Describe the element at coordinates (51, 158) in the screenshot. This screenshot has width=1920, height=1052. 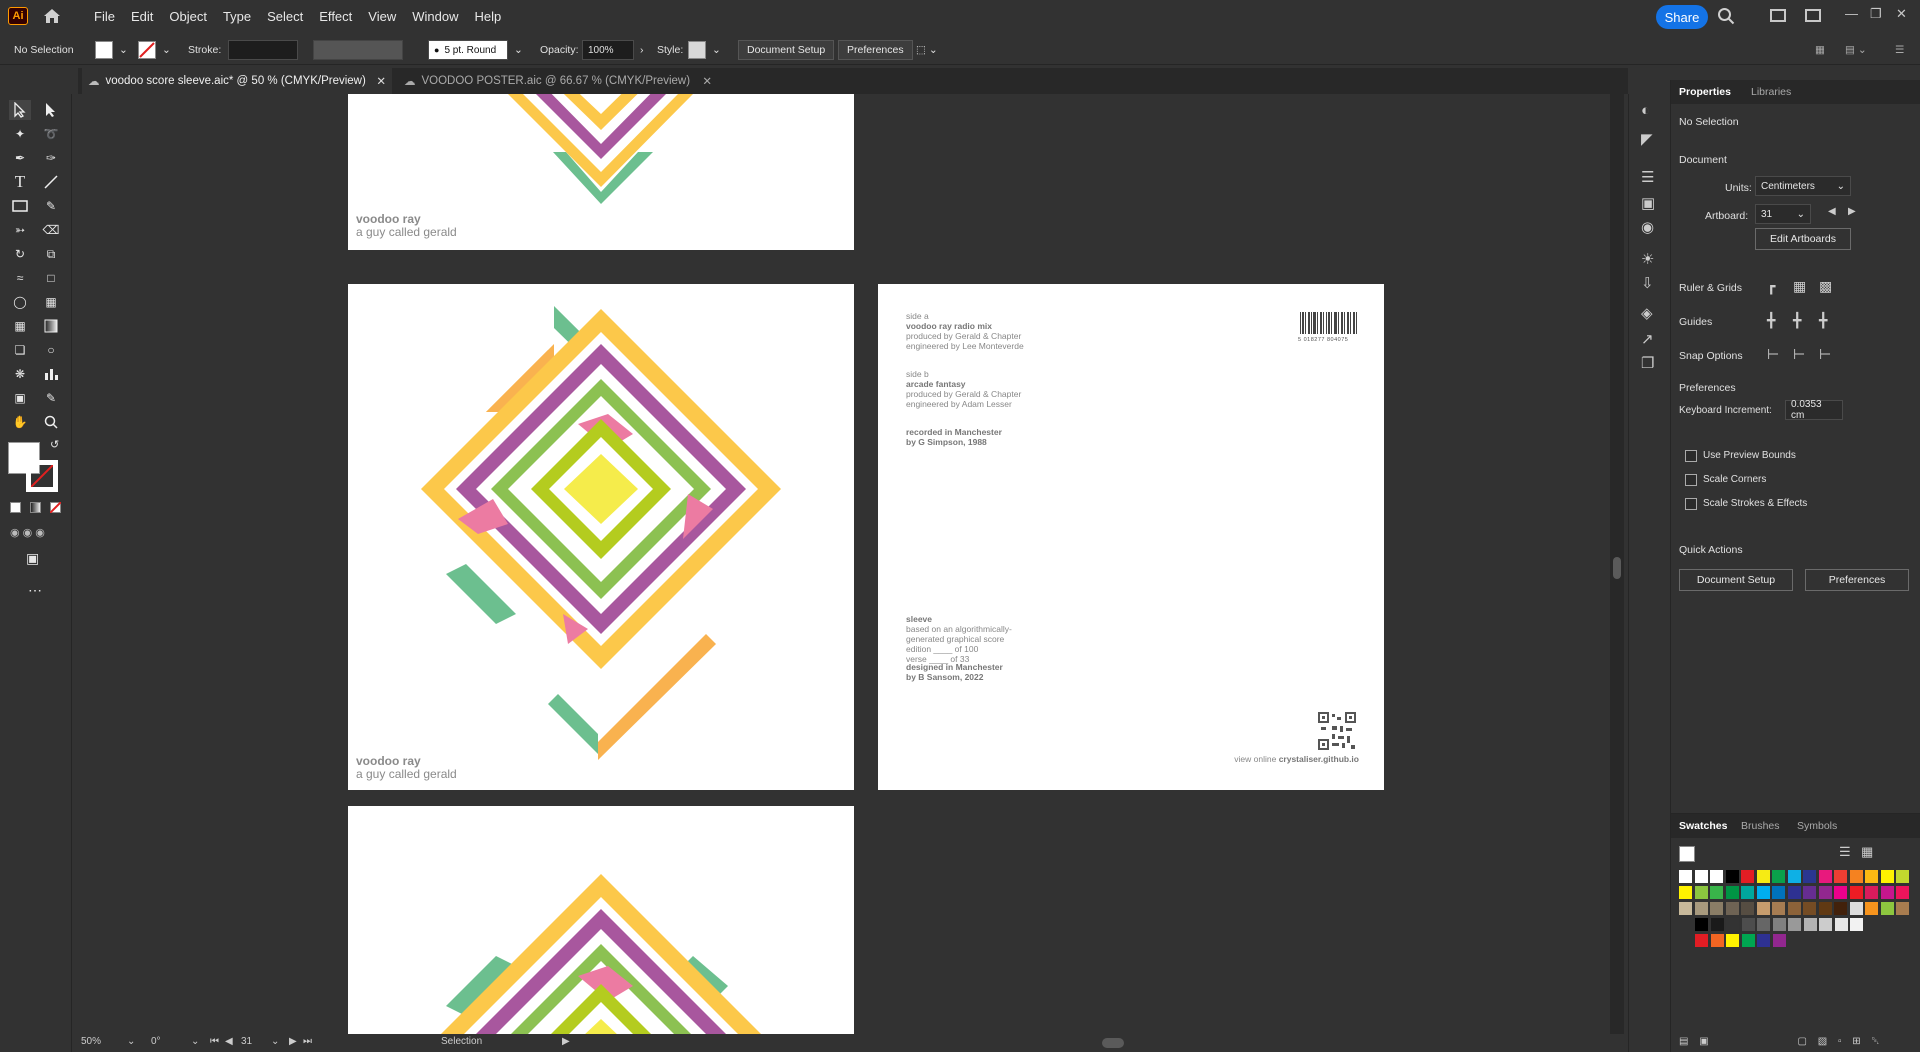
I see `curvature-tool-icon: ✑` at that location.